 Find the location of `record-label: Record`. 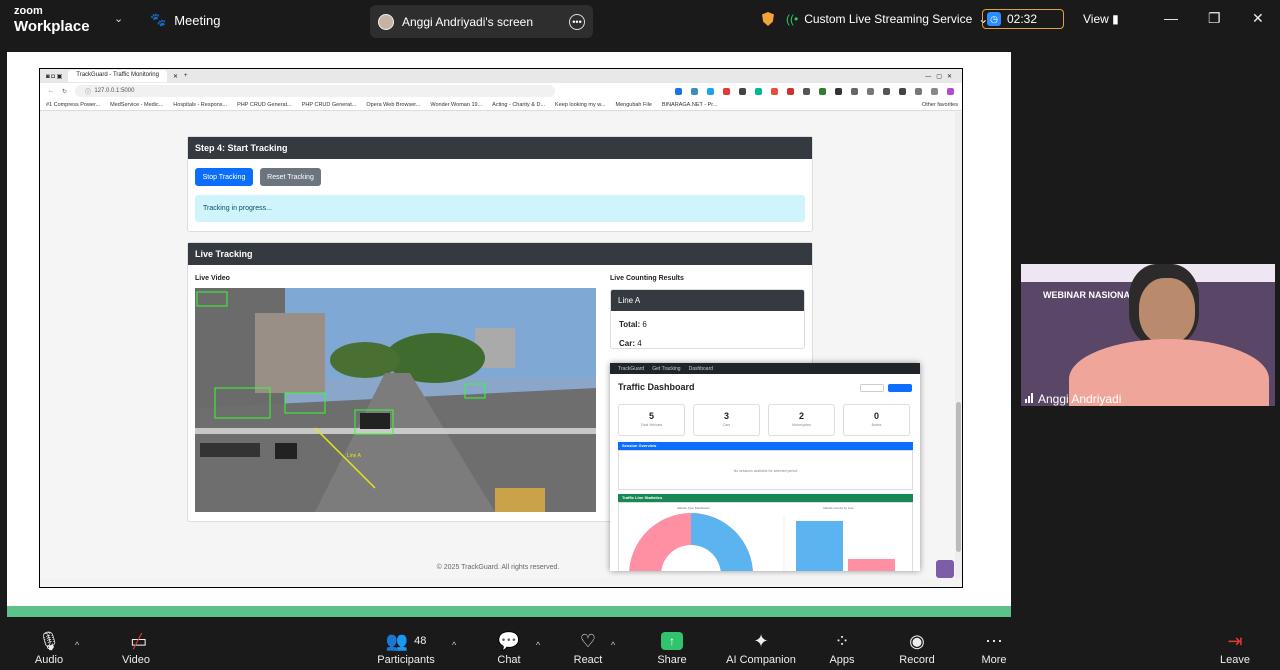

record-label: Record is located at coordinates (917, 660).